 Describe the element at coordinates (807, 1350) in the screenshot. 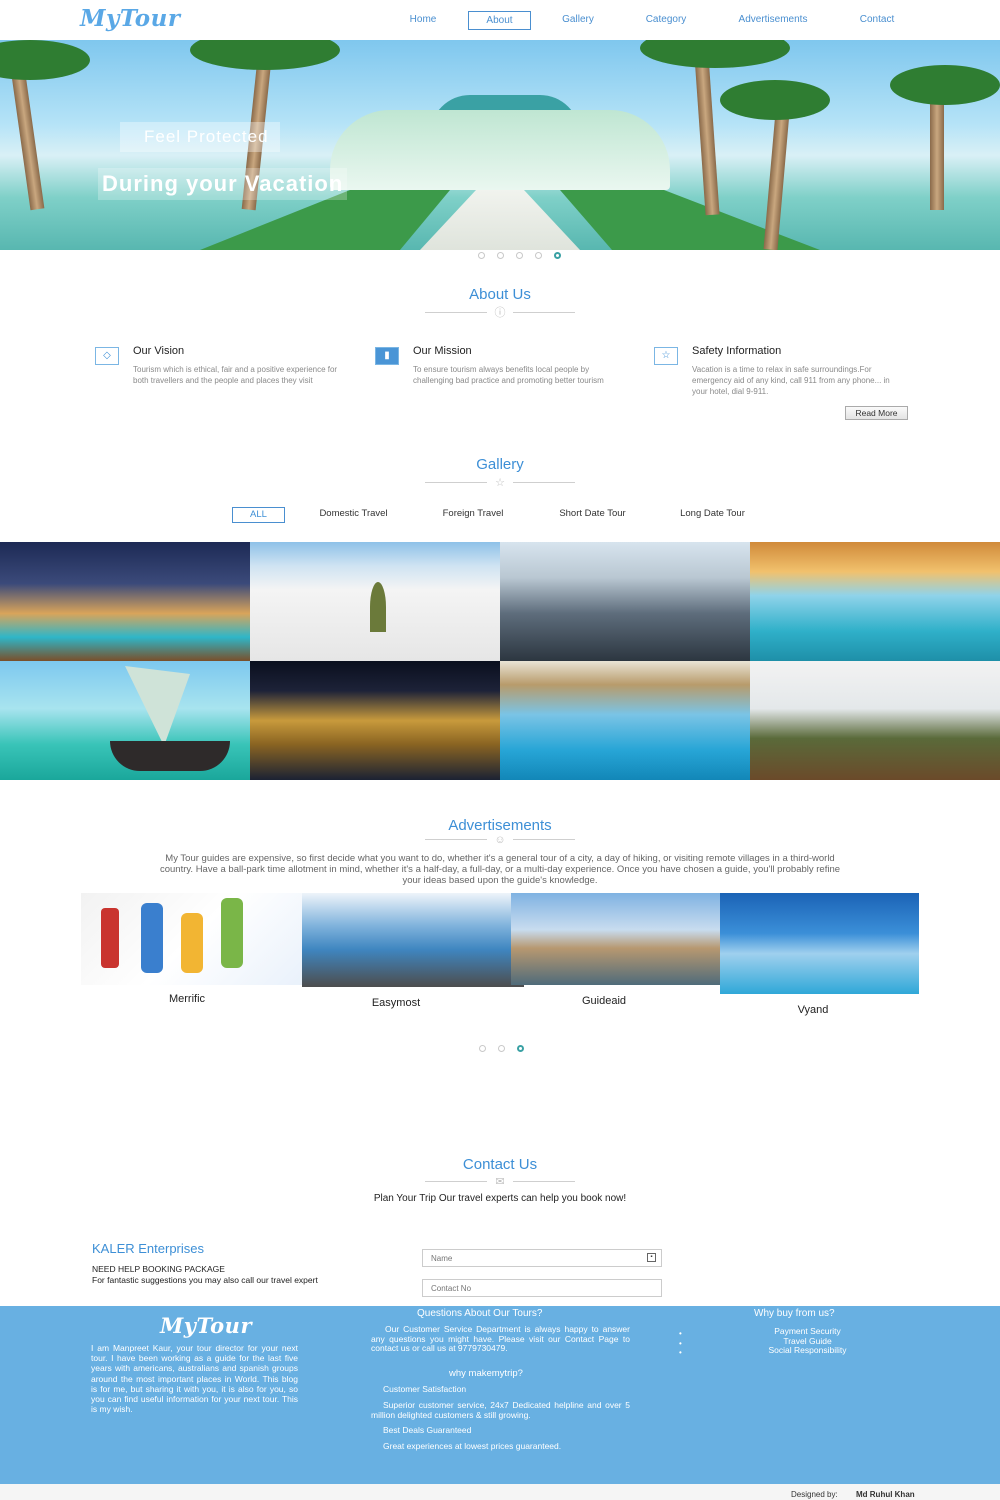

I see `why-buy-item: Social Responsibility` at that location.